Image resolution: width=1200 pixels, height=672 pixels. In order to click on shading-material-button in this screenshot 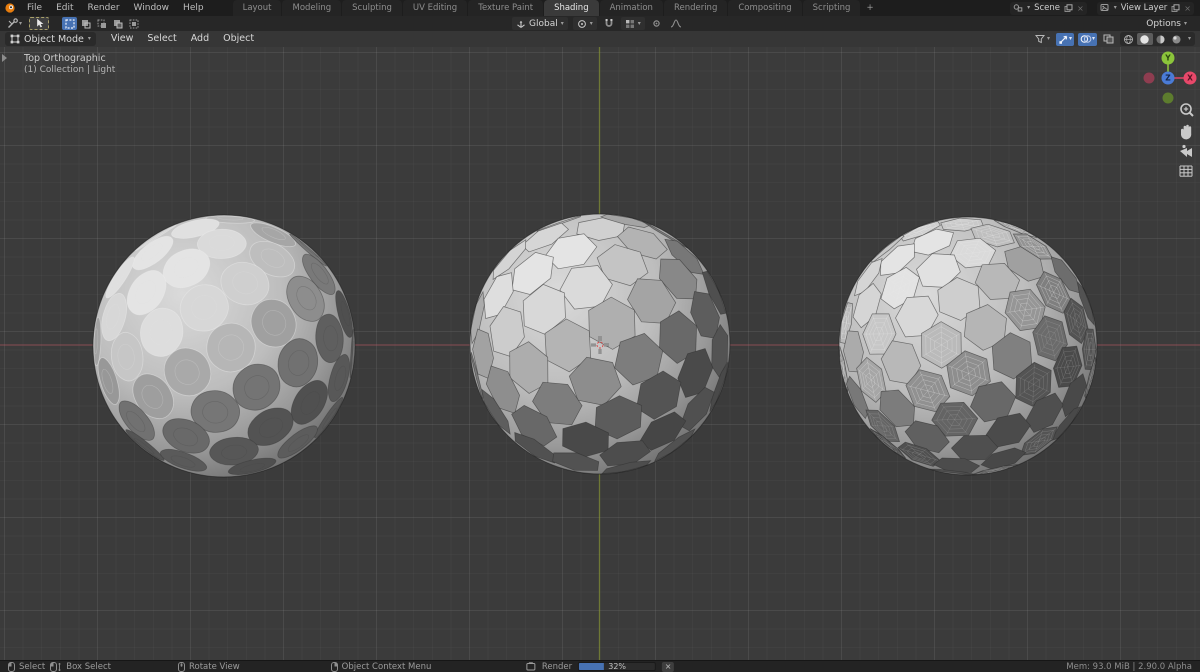, I will do `click(1161, 39)`.